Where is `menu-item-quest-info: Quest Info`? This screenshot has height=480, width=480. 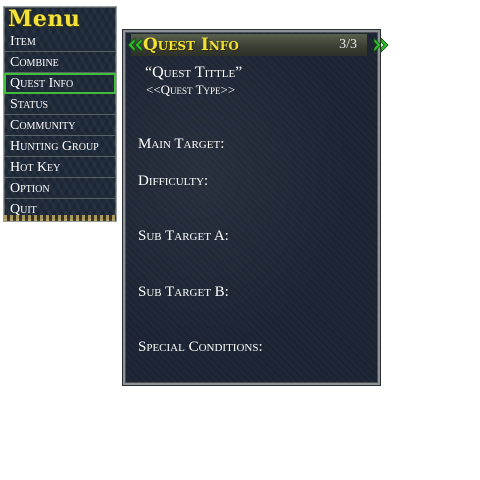 menu-item-quest-info: Quest Info is located at coordinates (60, 83).